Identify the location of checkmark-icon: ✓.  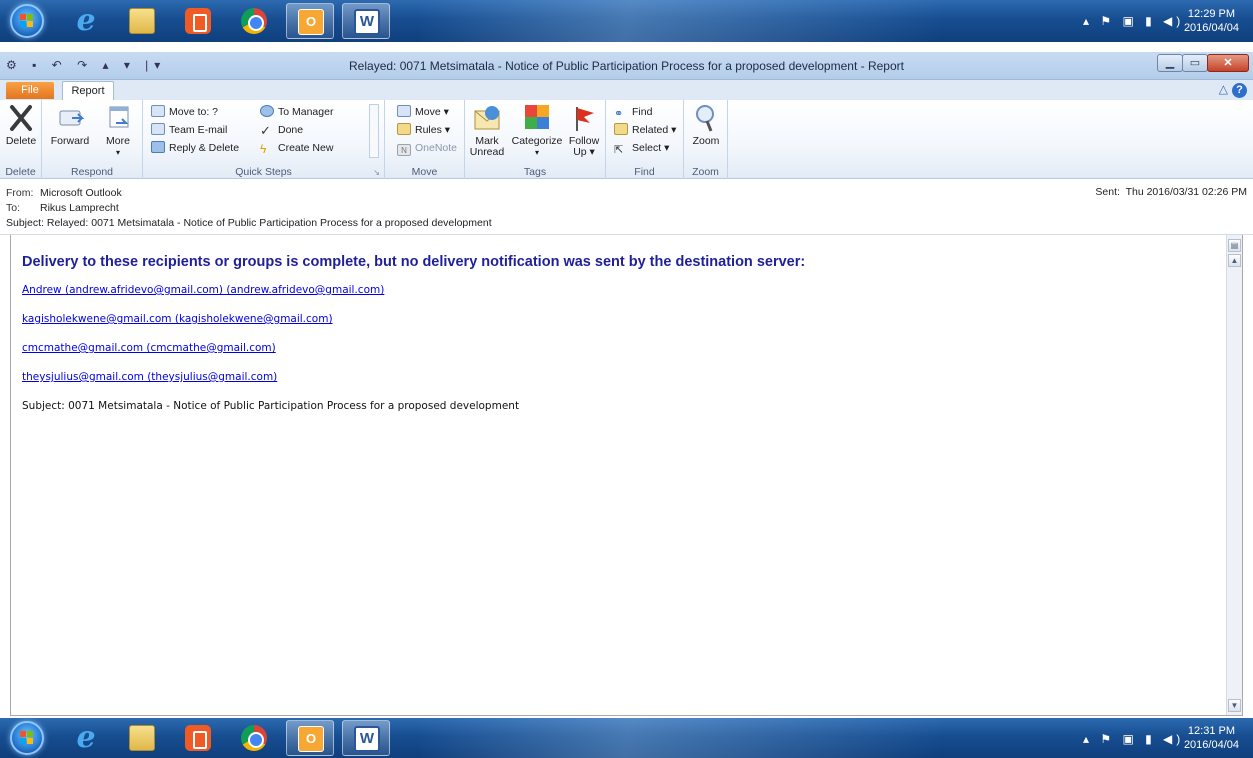
(265, 130).